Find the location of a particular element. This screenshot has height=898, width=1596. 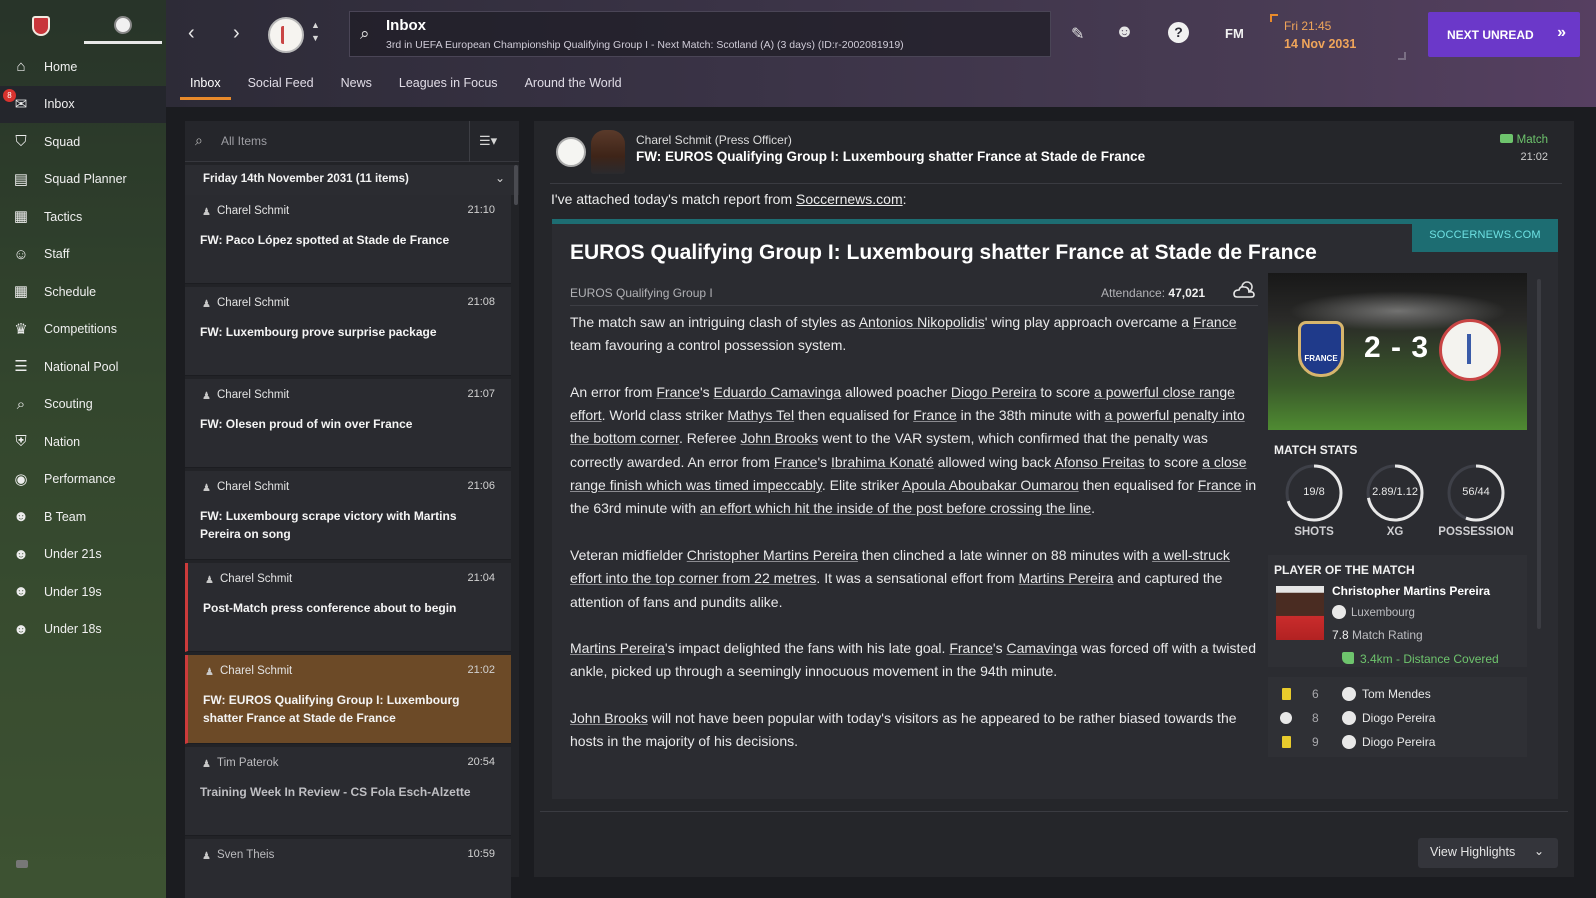

tab-leagues-in-focus: Leagues in Focus is located at coordinates (448, 86).